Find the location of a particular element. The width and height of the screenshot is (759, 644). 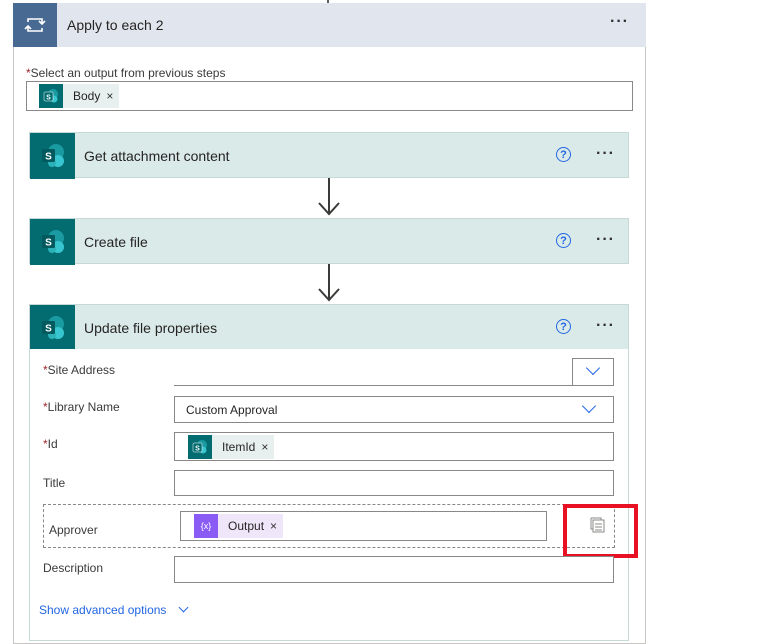

highlight-box is located at coordinates (600, 531).